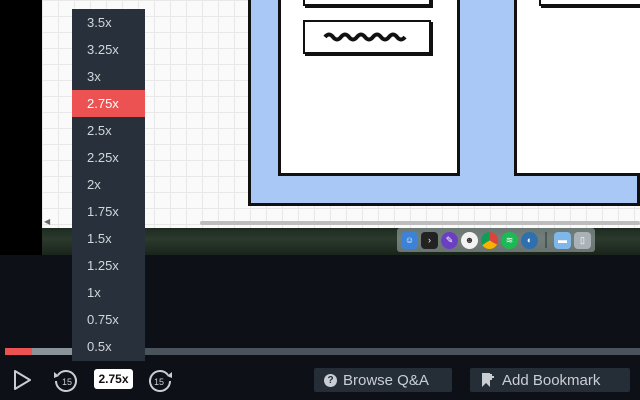  I want to click on speed-option: 2x, so click(108, 184).